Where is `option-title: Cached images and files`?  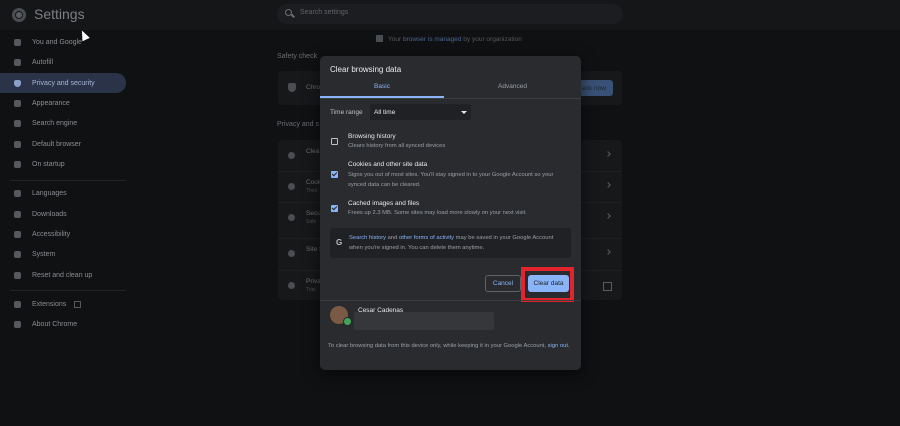 option-title: Cached images and files is located at coordinates (384, 203).